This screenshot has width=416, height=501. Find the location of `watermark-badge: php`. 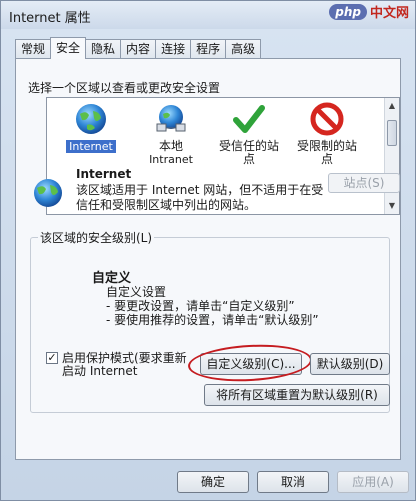

watermark-badge: php is located at coordinates (348, 11).